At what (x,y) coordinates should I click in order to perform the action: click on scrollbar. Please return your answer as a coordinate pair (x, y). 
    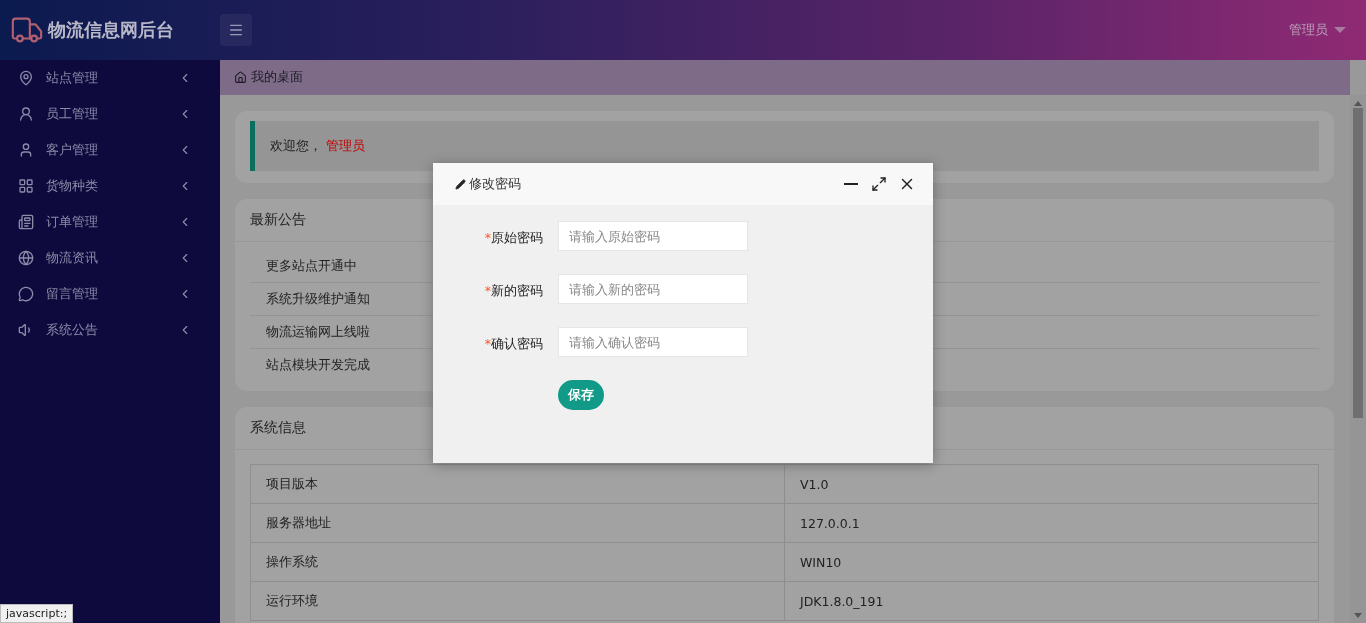
    Looking at the image, I should click on (1358, 359).